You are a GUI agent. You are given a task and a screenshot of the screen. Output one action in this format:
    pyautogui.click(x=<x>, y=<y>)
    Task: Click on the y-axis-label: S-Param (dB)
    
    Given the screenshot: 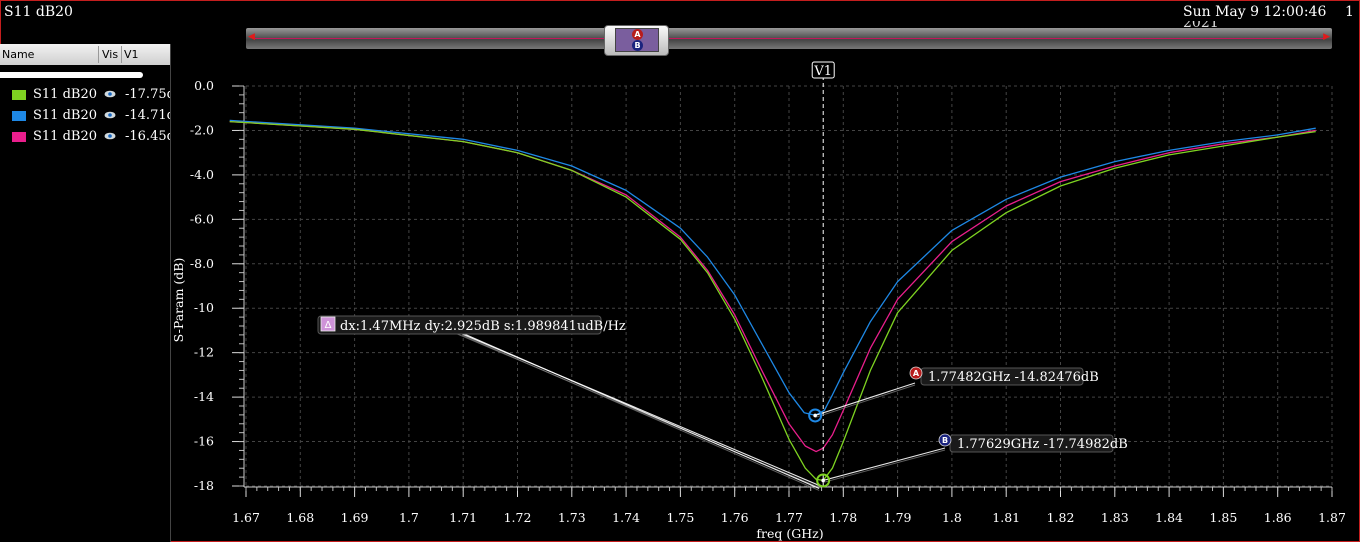 What is the action you would take?
    pyautogui.click(x=178, y=300)
    